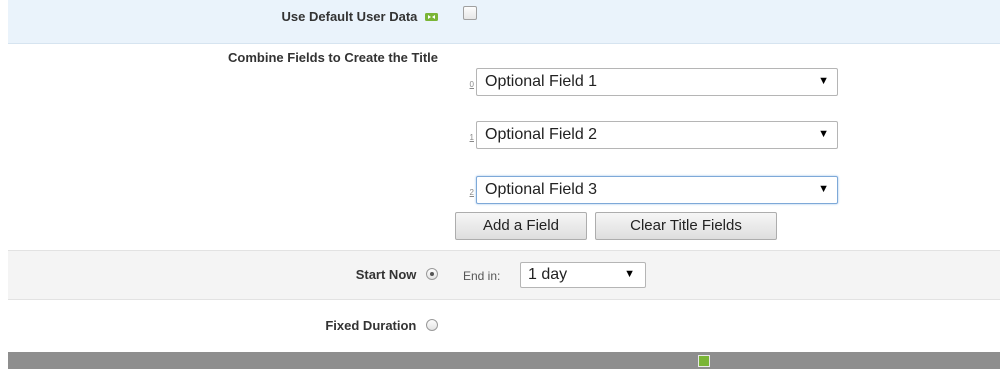 This screenshot has width=1000, height=369. I want to click on title-field-select: Optional Field 2 ▼, so click(657, 135).